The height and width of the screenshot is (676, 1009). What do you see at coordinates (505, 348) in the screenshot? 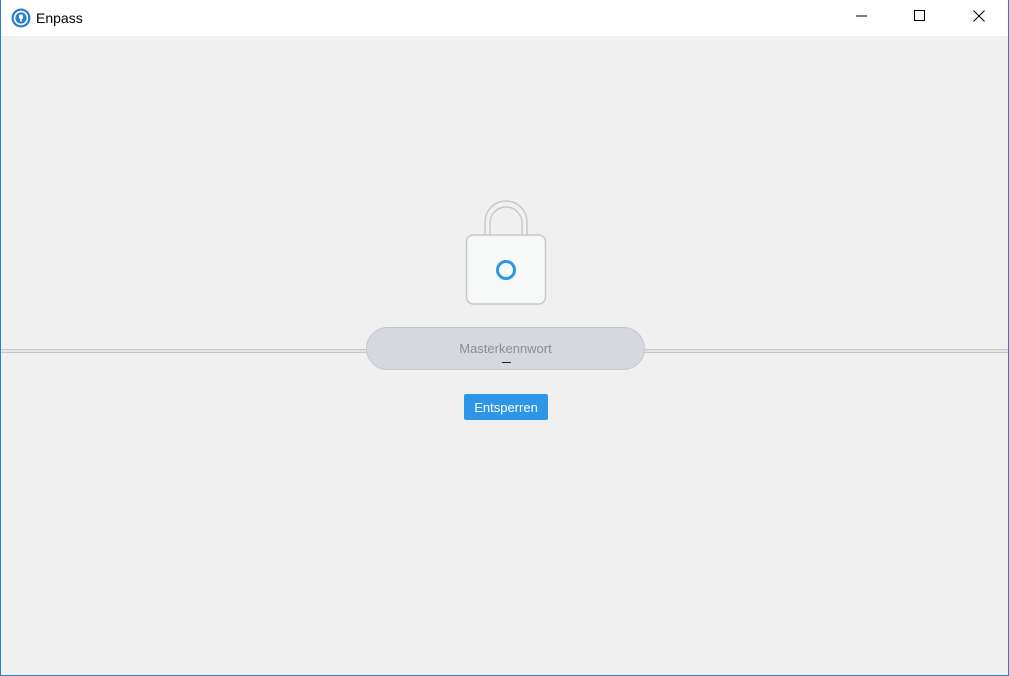
I see `password-field-container` at bounding box center [505, 348].